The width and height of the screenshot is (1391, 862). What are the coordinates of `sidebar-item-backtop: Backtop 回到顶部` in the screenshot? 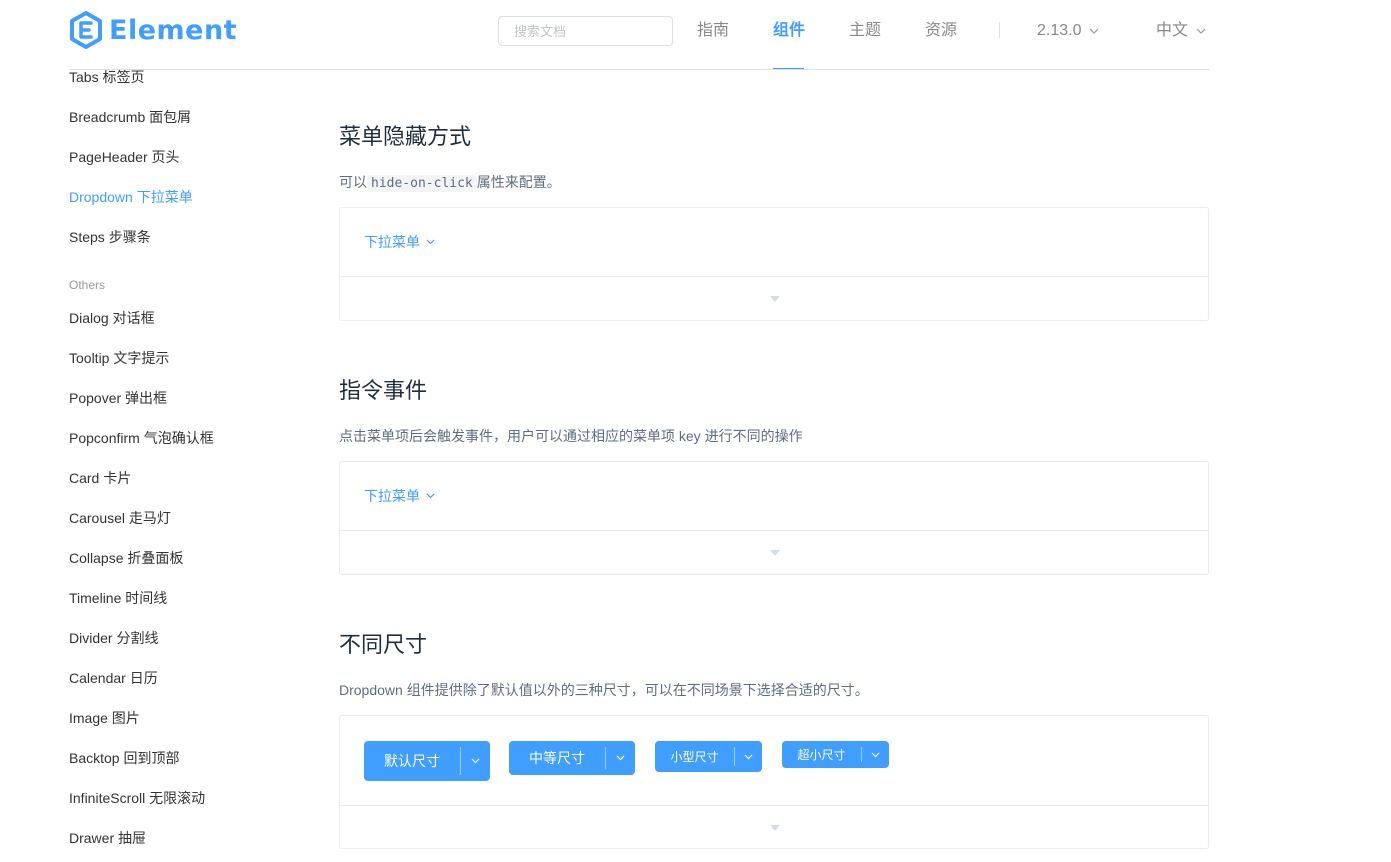 It's located at (124, 758).